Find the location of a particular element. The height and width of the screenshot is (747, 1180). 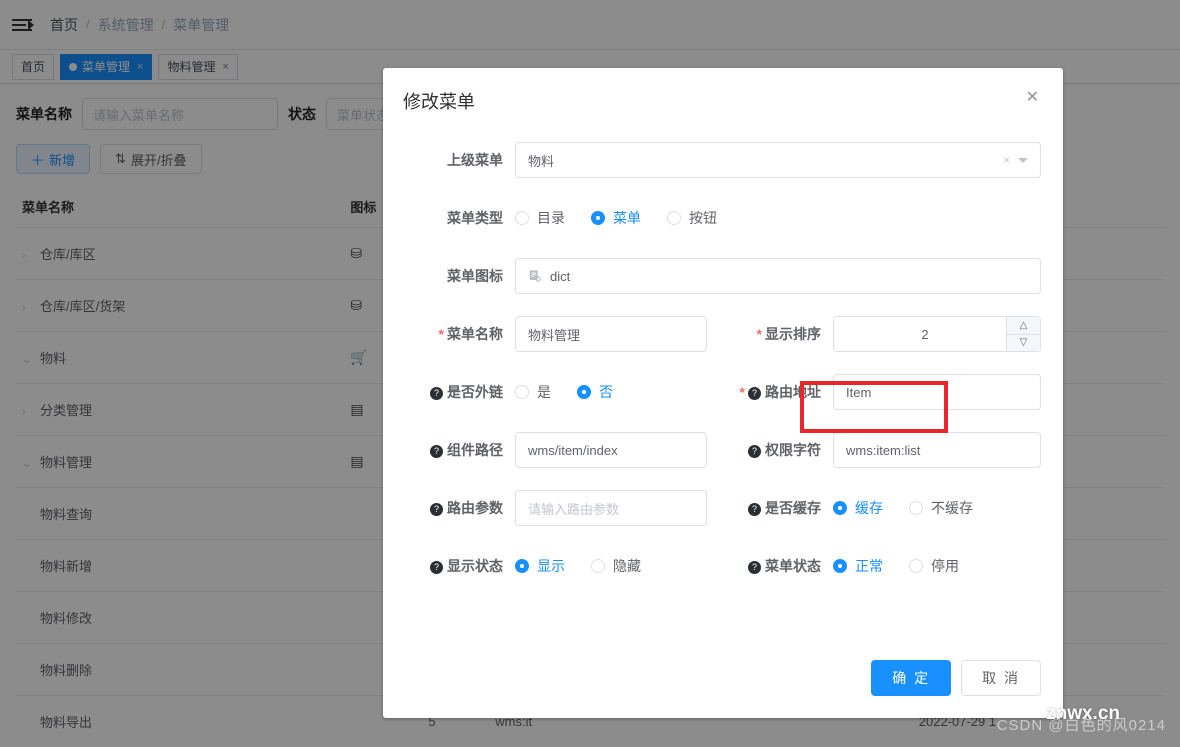

dialog-title: 修改菜单 is located at coordinates (439, 102).